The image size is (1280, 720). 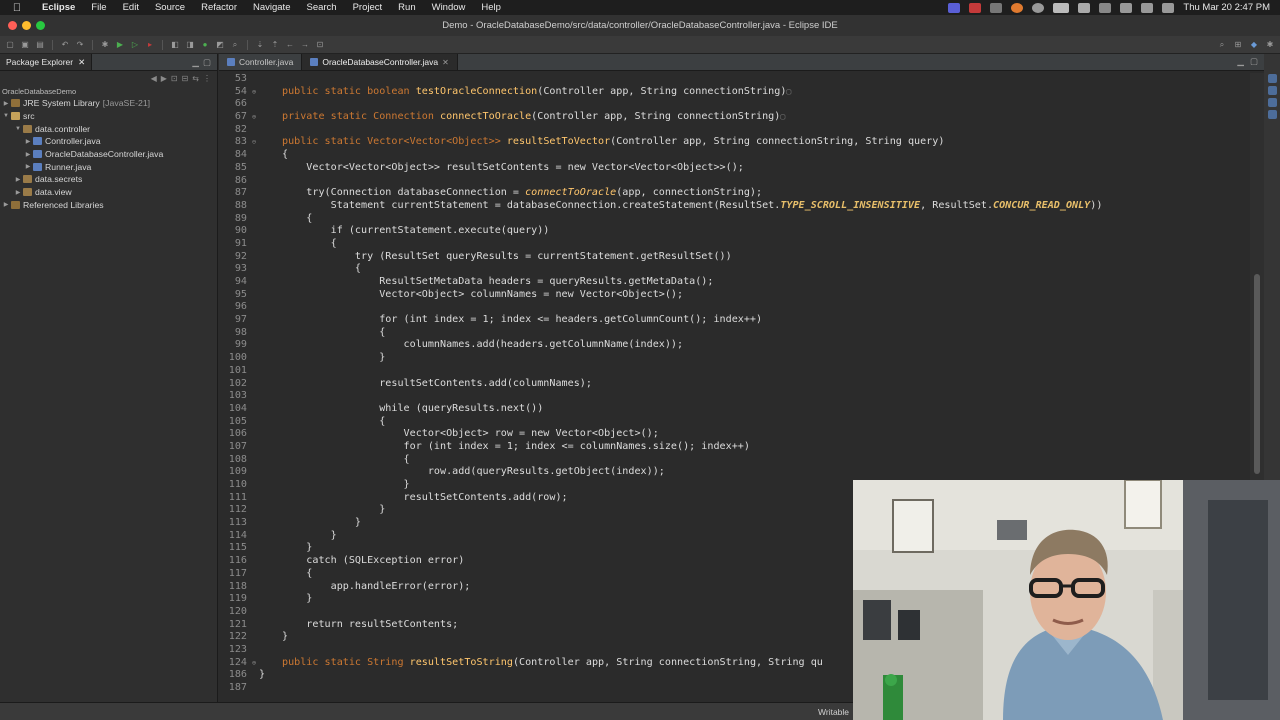 I want to click on menu-app: Eclipse, so click(x=58, y=7).